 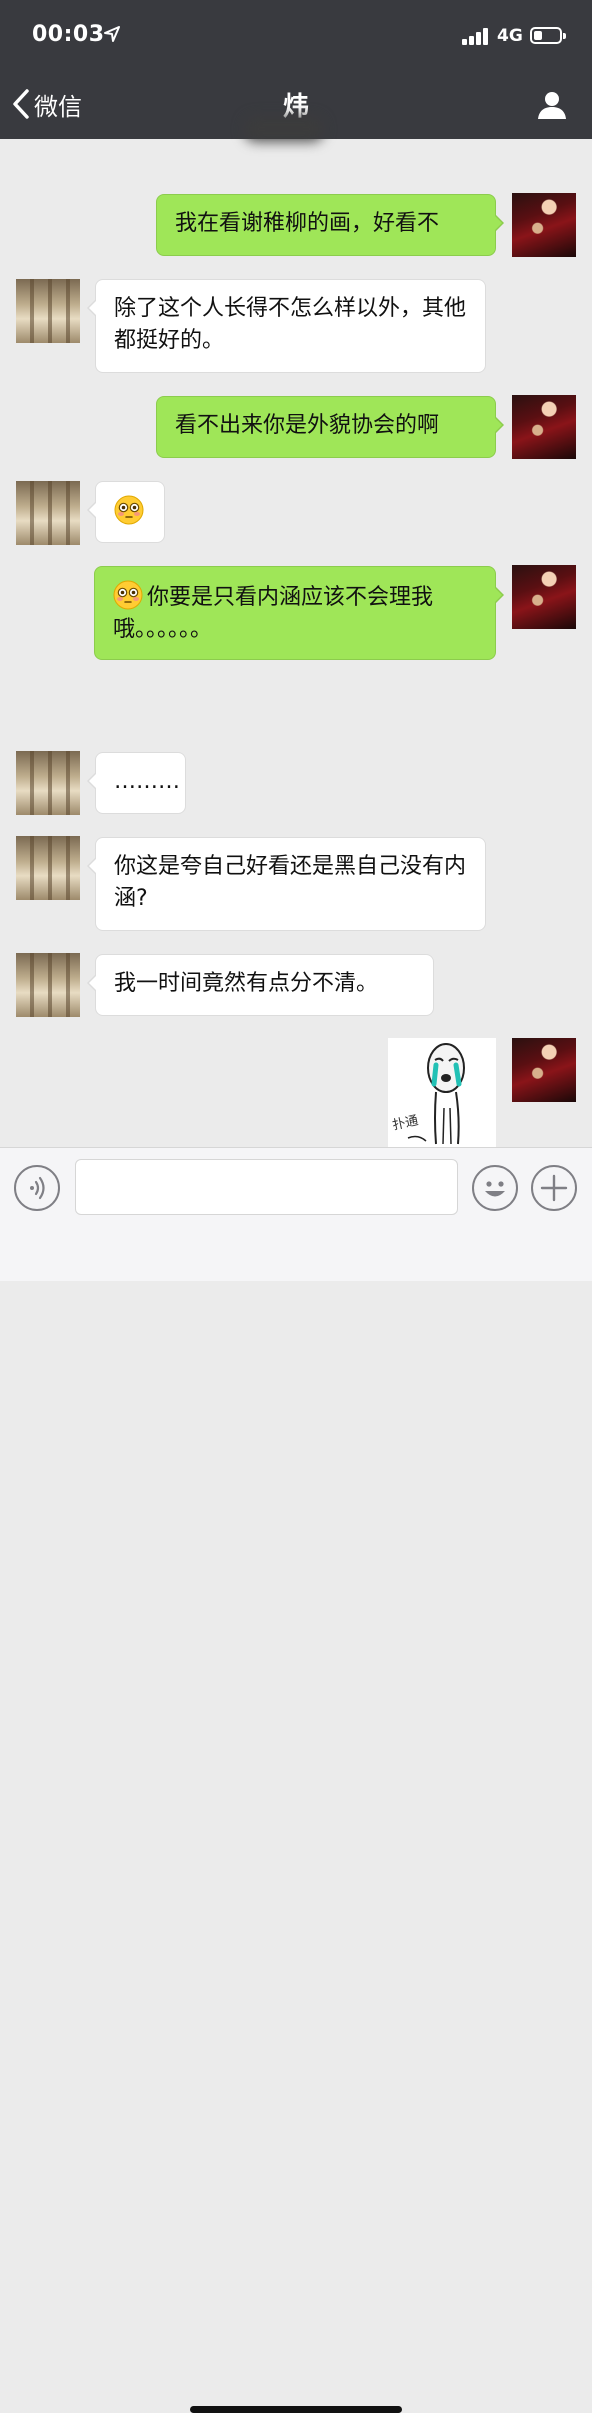 I want to click on message-text: 我一时间竟然有点分不清。, so click(x=246, y=983).